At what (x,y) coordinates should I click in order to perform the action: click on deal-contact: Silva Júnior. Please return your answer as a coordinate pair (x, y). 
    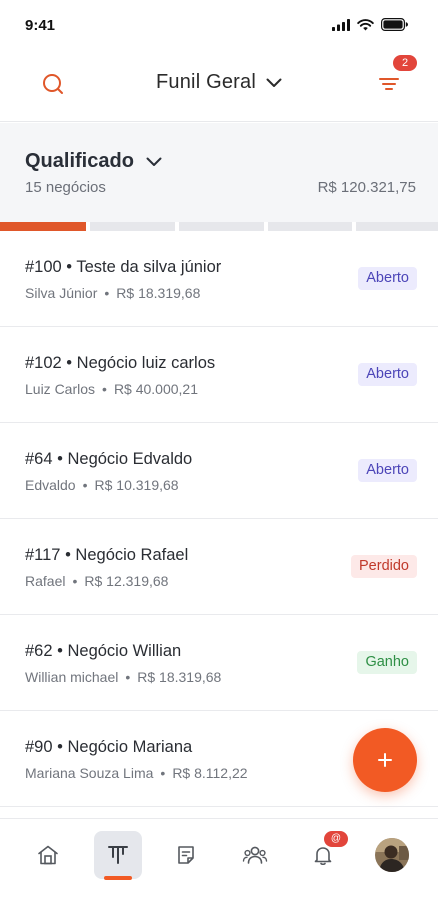
    Looking at the image, I should click on (61, 293).